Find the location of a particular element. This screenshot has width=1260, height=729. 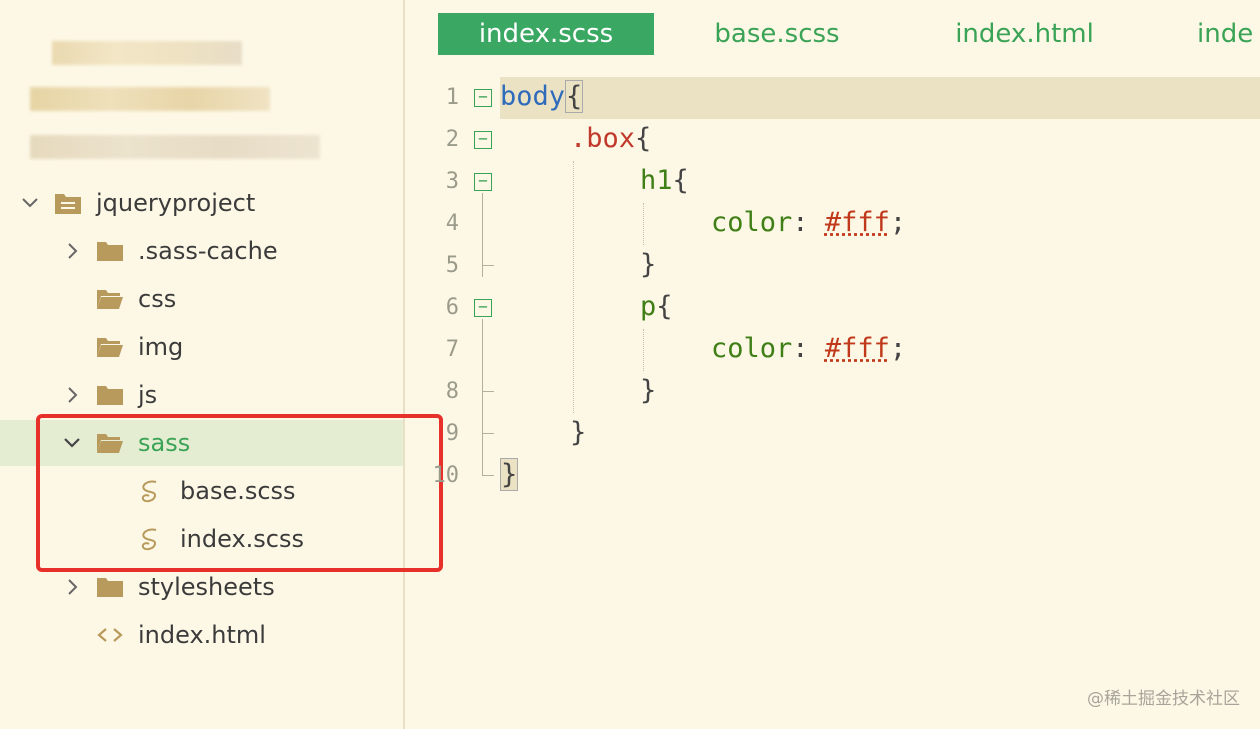

selector-token: p is located at coordinates (648, 306).